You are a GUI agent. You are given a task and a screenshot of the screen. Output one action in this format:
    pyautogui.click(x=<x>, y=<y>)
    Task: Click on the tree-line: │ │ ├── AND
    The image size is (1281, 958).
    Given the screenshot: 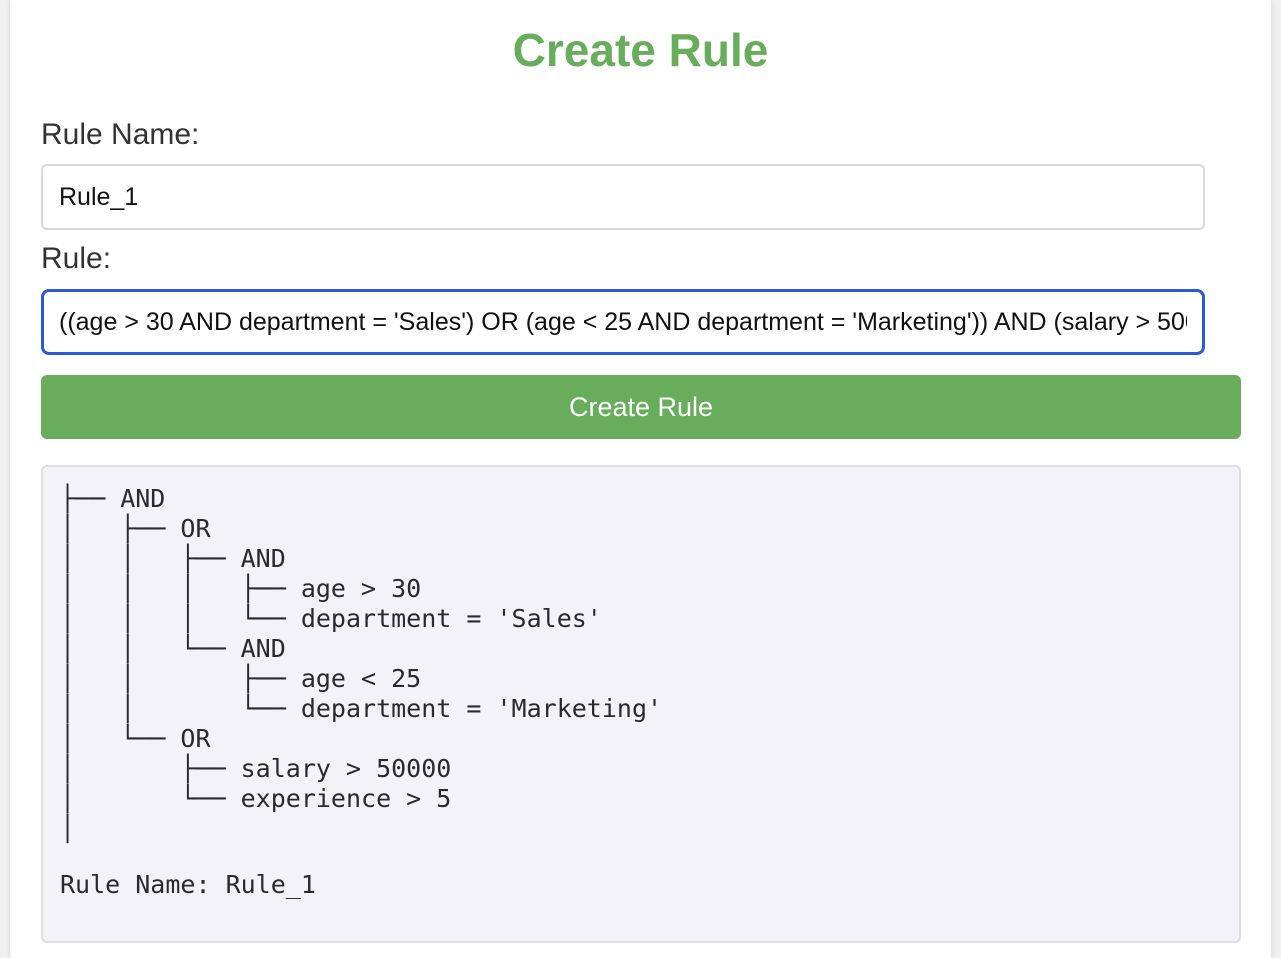 What is the action you would take?
    pyautogui.click(x=173, y=558)
    